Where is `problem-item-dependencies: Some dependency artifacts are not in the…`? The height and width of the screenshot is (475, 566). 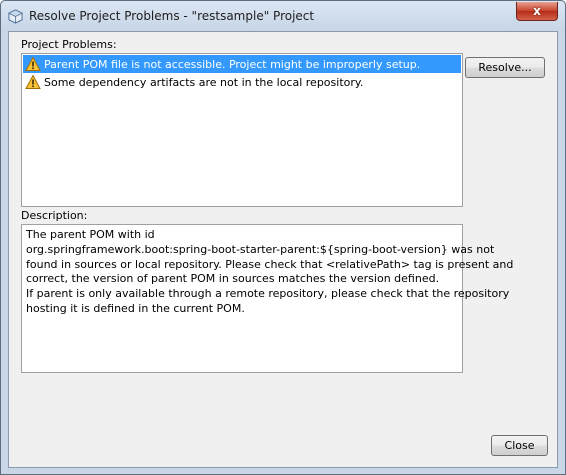 problem-item-dependencies: Some dependency artifacts are not in the… is located at coordinates (242, 82).